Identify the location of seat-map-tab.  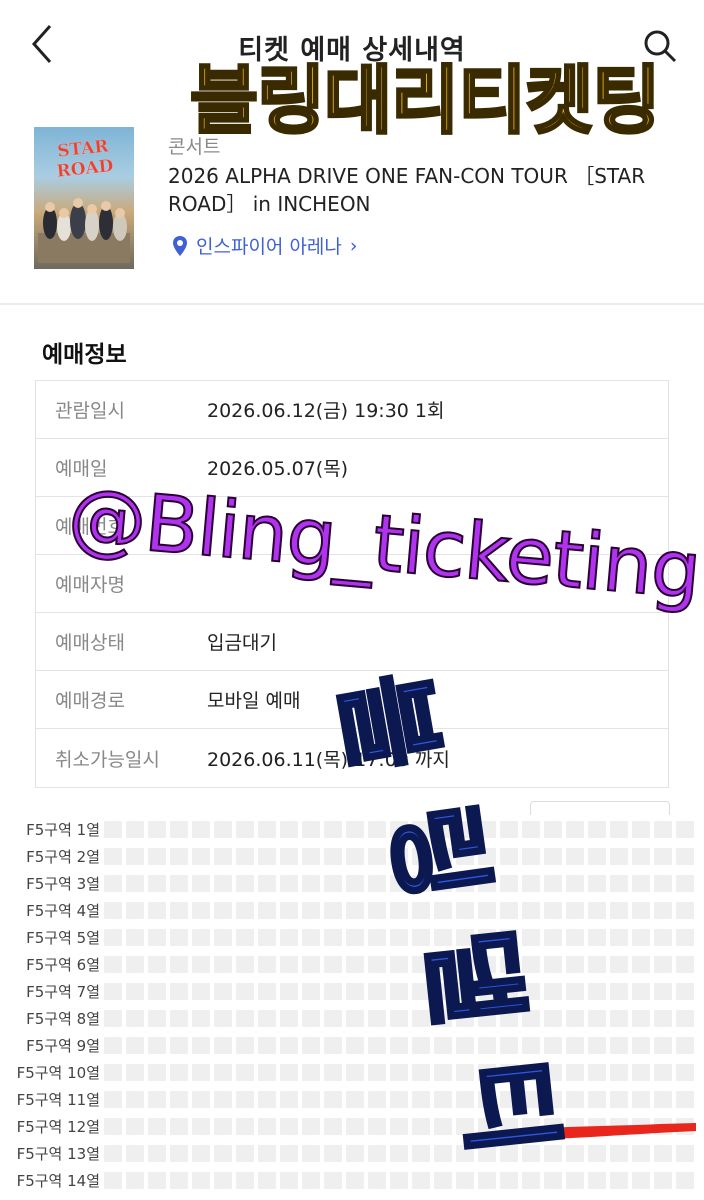
(600, 808).